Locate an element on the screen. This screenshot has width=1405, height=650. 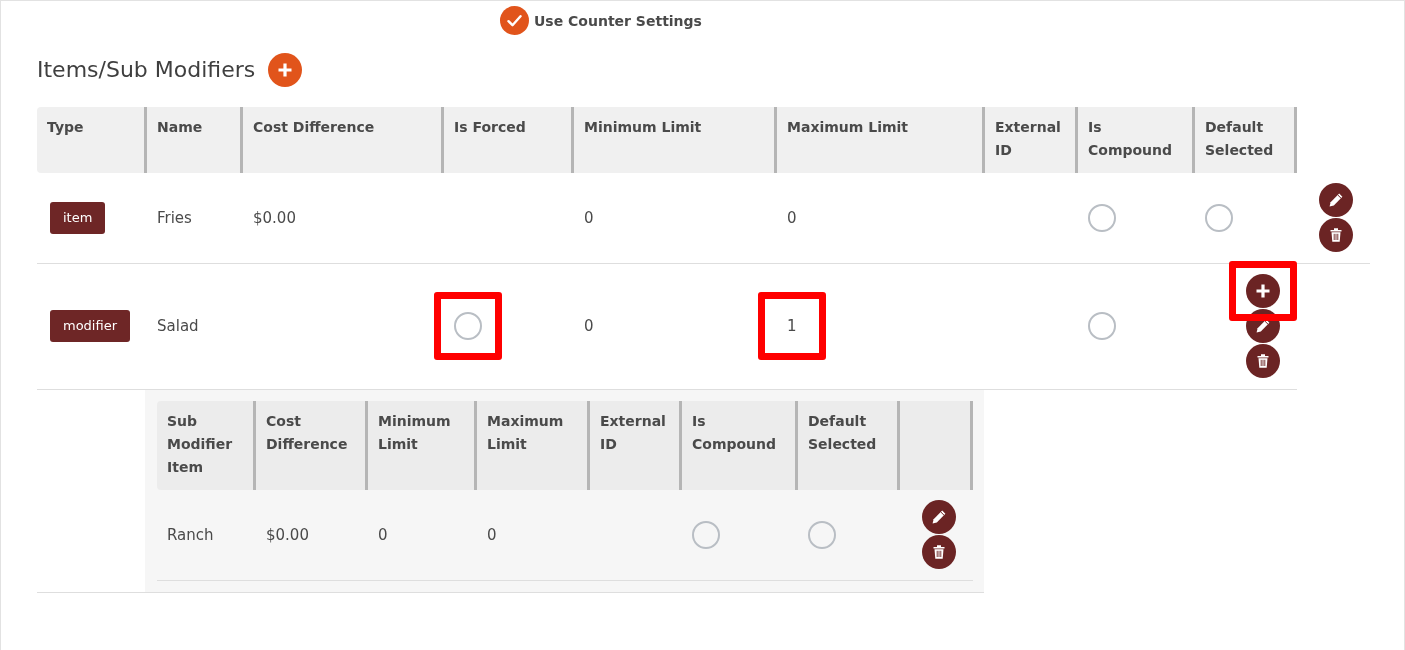
checkbox-label: Use Counter Settings is located at coordinates (618, 20).